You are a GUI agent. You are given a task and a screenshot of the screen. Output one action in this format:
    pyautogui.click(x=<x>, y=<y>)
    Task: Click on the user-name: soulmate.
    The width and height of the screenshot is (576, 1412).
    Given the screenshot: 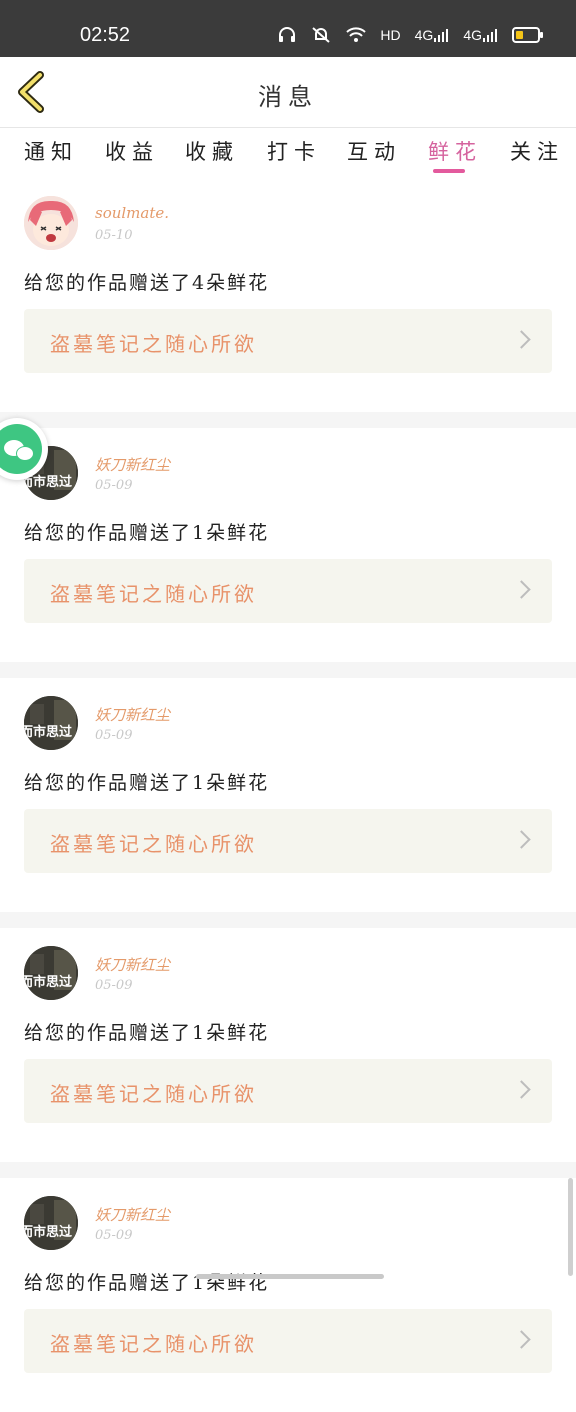 What is the action you would take?
    pyautogui.click(x=132, y=213)
    